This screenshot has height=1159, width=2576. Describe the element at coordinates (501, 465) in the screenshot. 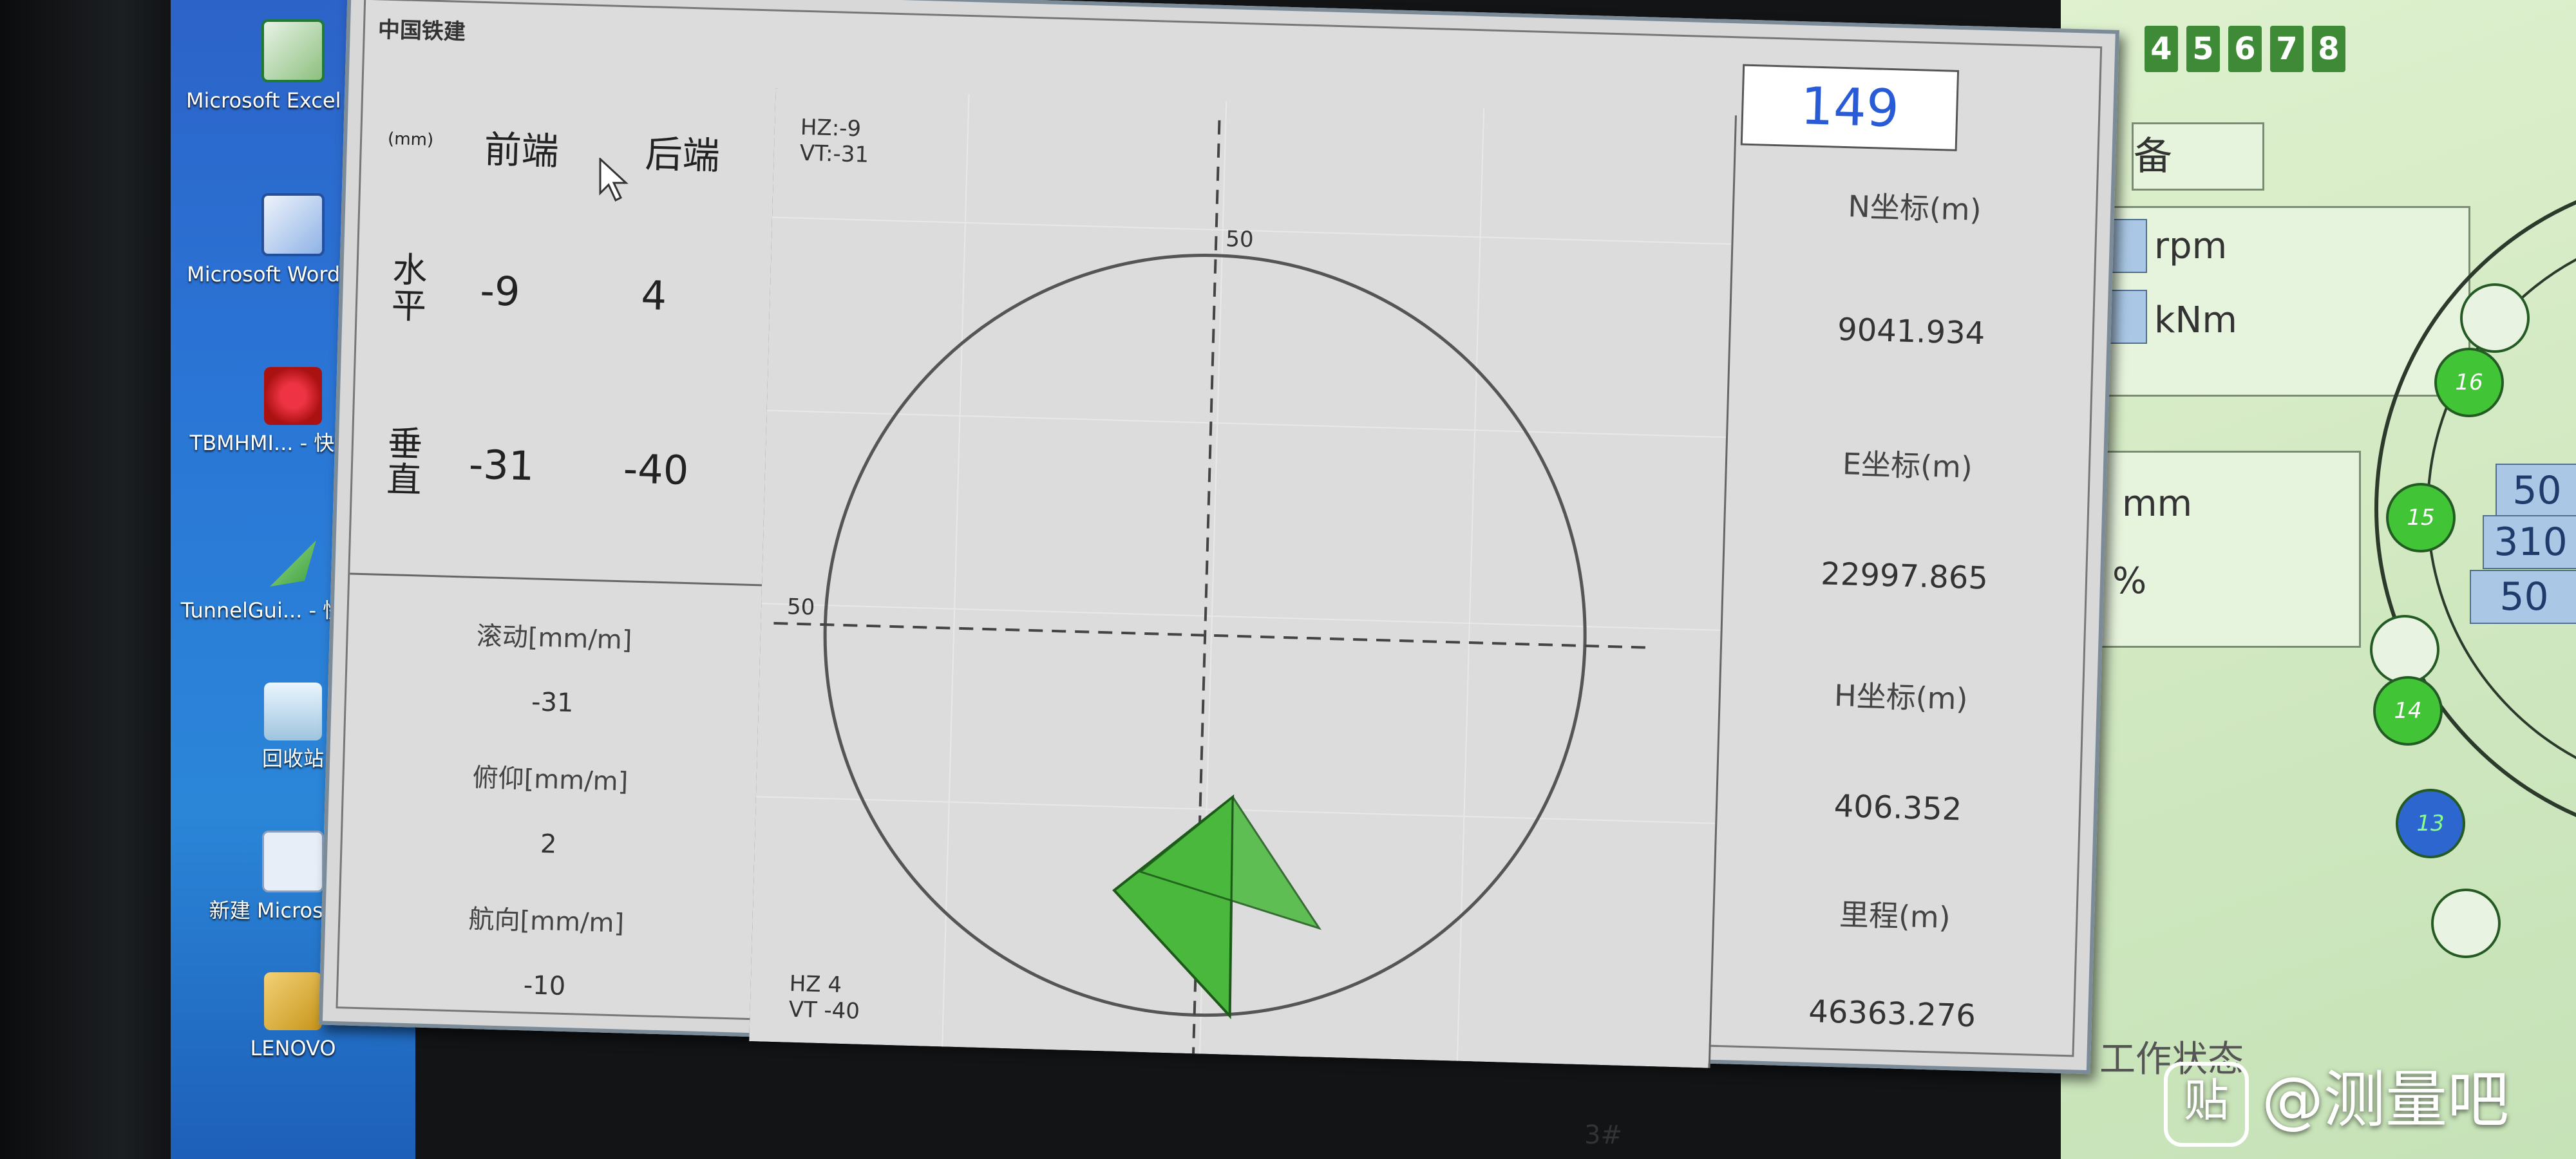

I see `vertical-front-value: -31` at that location.